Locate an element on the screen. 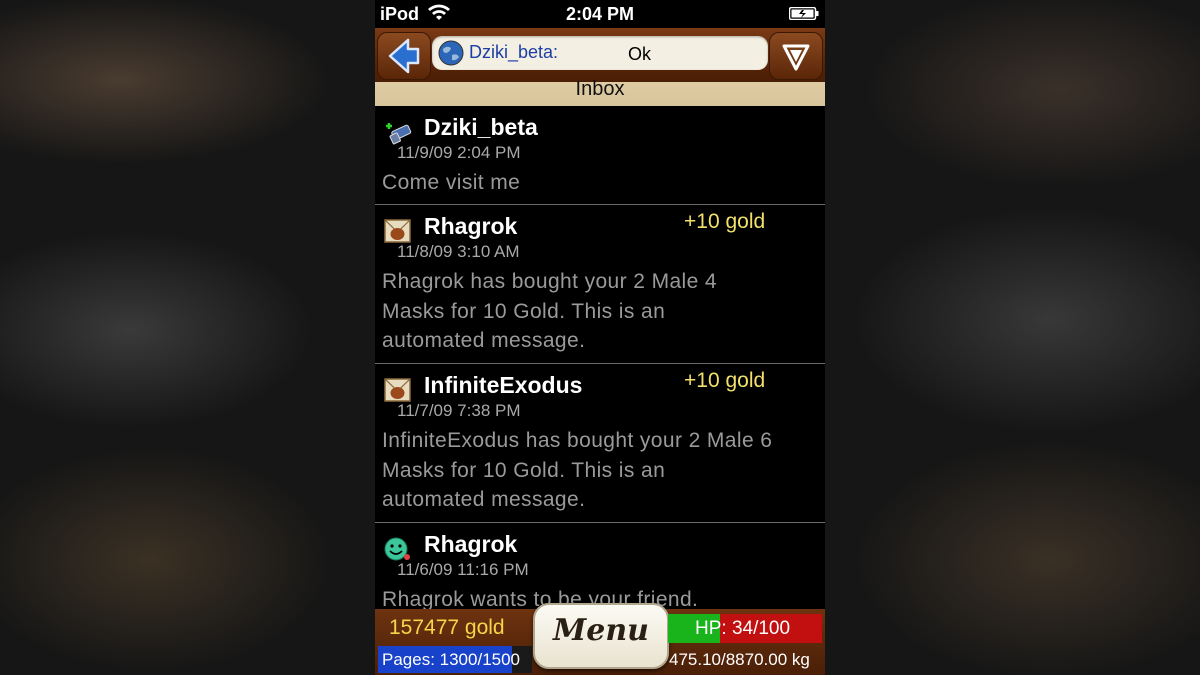 The width and height of the screenshot is (1200, 675). status-bar: iPod 2:04 PM is located at coordinates (600, 14).